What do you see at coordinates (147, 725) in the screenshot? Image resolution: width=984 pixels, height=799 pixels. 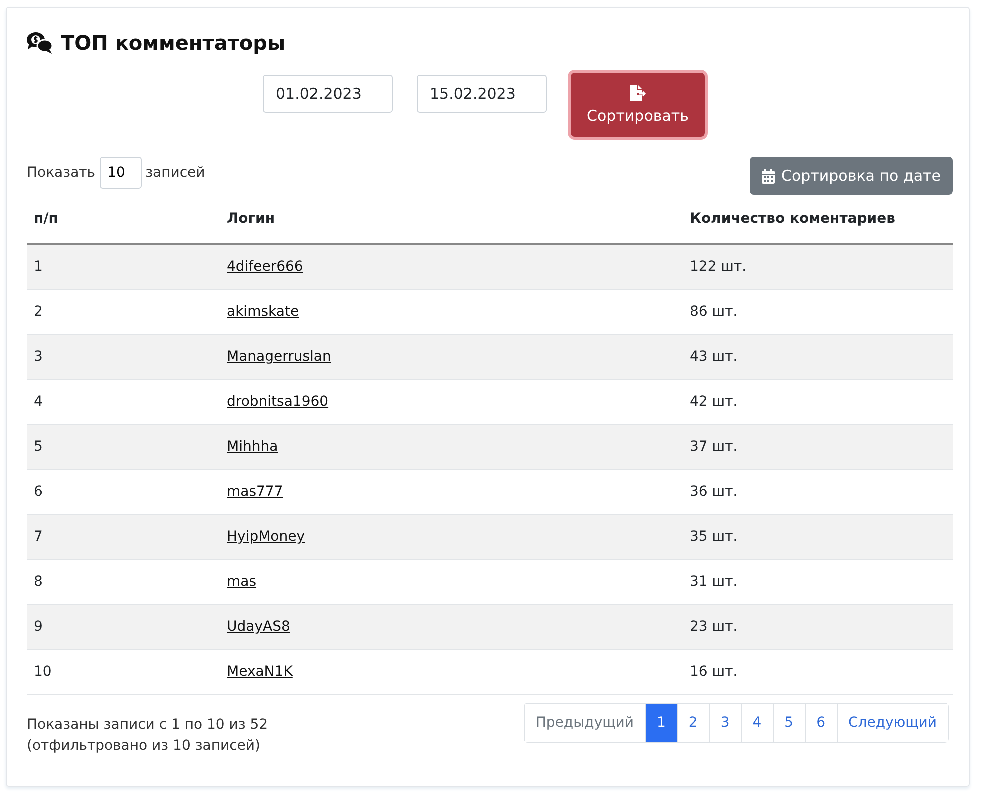 I see `entries-info-text: Показаны записи с 1 по 10 из 52` at bounding box center [147, 725].